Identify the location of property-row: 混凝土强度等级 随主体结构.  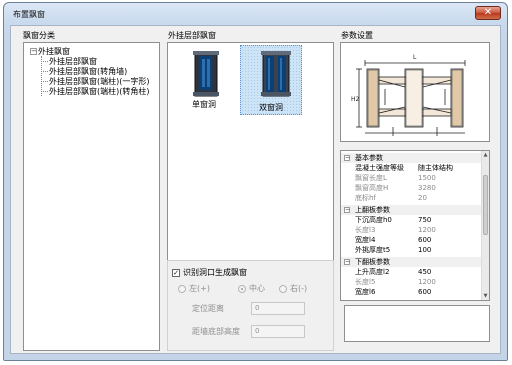
(411, 168).